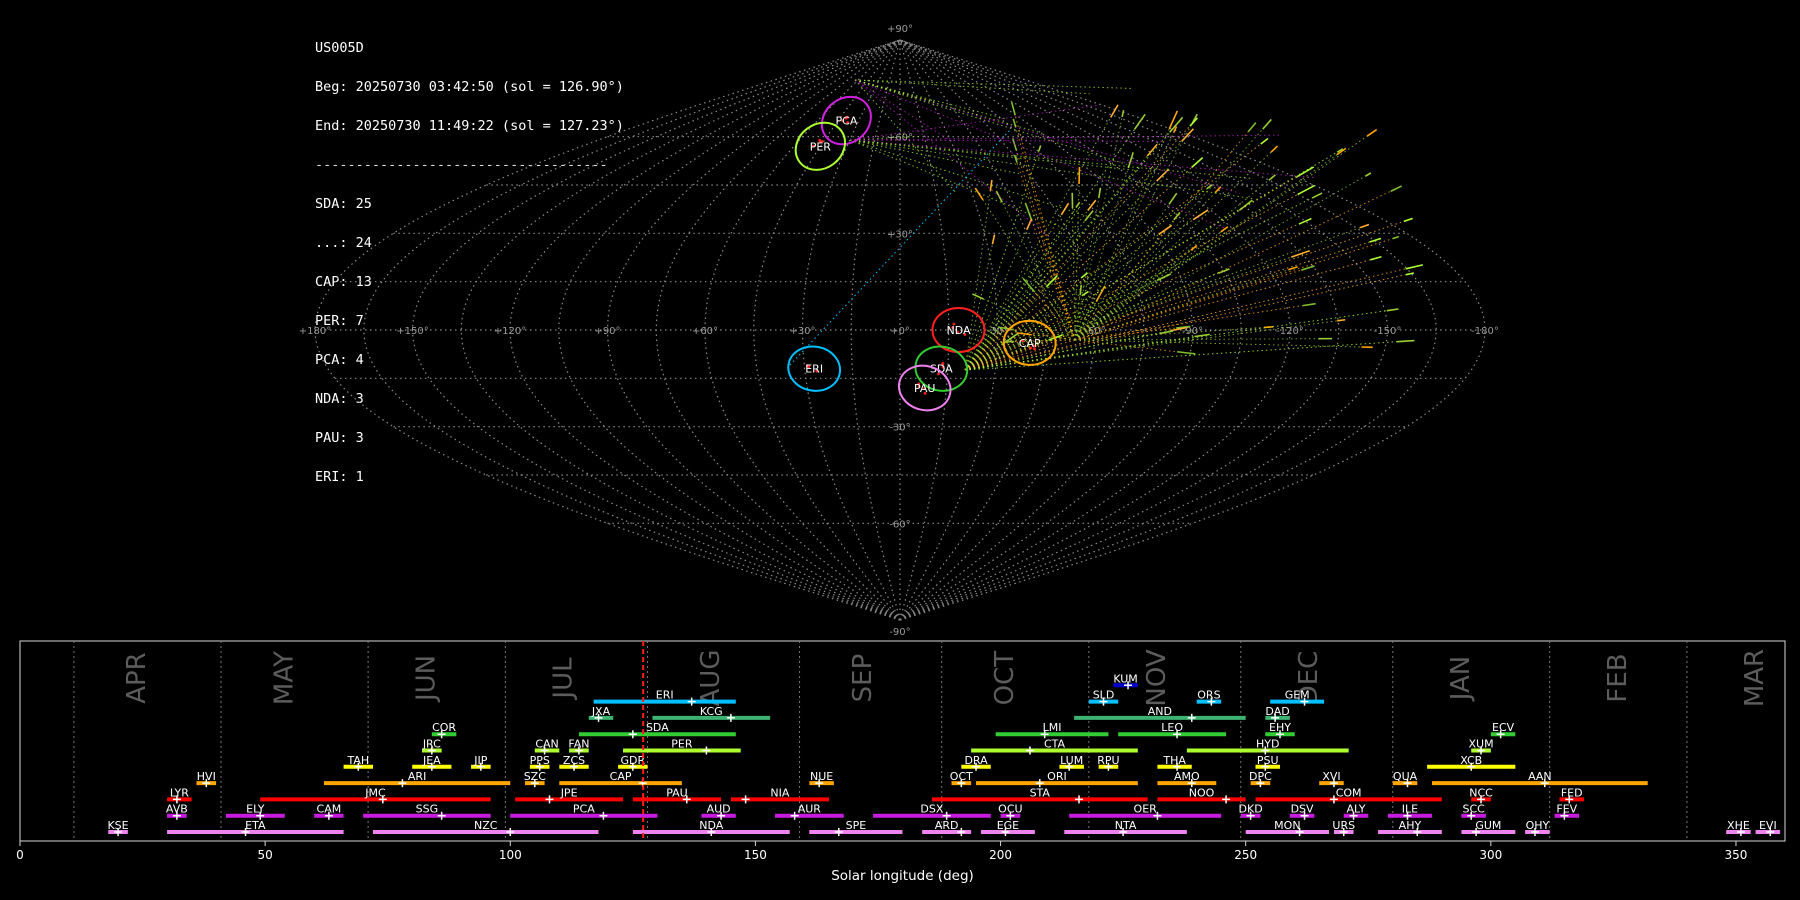  What do you see at coordinates (682, 744) in the screenshot?
I see `shower-label: PER` at bounding box center [682, 744].